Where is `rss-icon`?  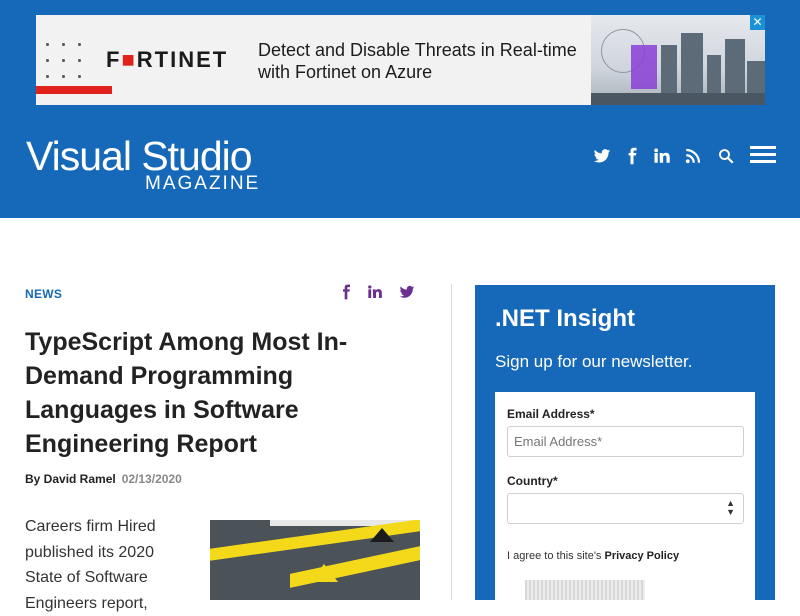
rss-icon is located at coordinates (693, 156).